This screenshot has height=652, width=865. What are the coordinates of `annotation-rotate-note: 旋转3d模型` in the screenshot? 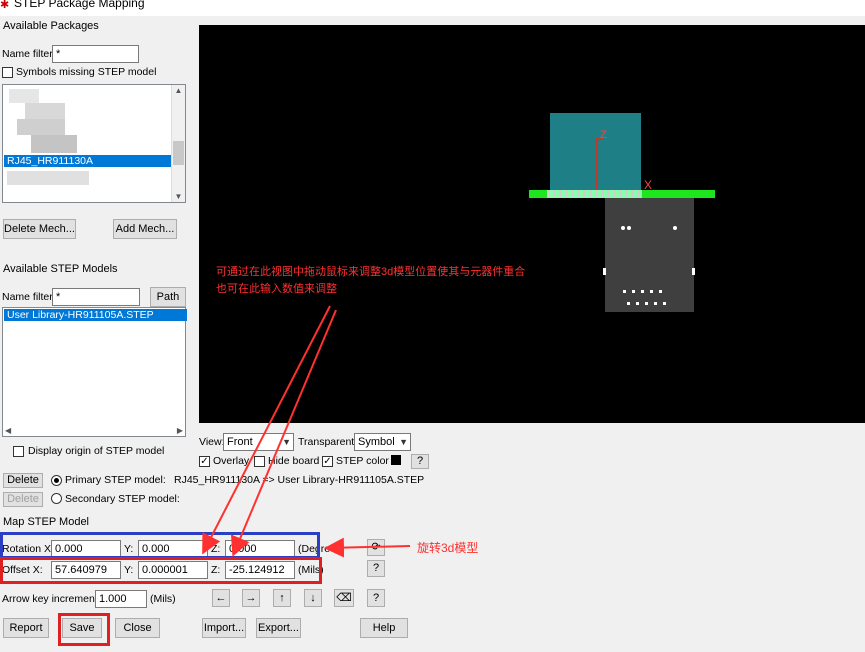 It's located at (448, 548).